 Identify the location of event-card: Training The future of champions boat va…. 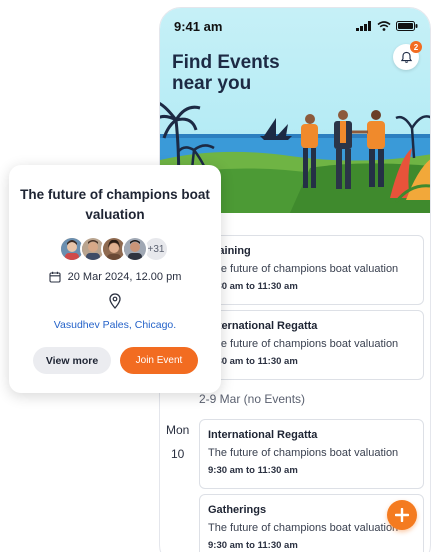
(311, 270).